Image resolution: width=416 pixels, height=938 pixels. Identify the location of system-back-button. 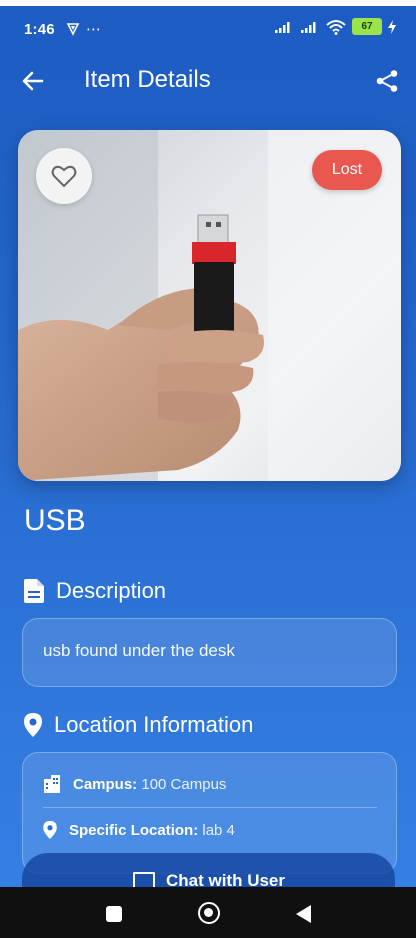
(303, 914).